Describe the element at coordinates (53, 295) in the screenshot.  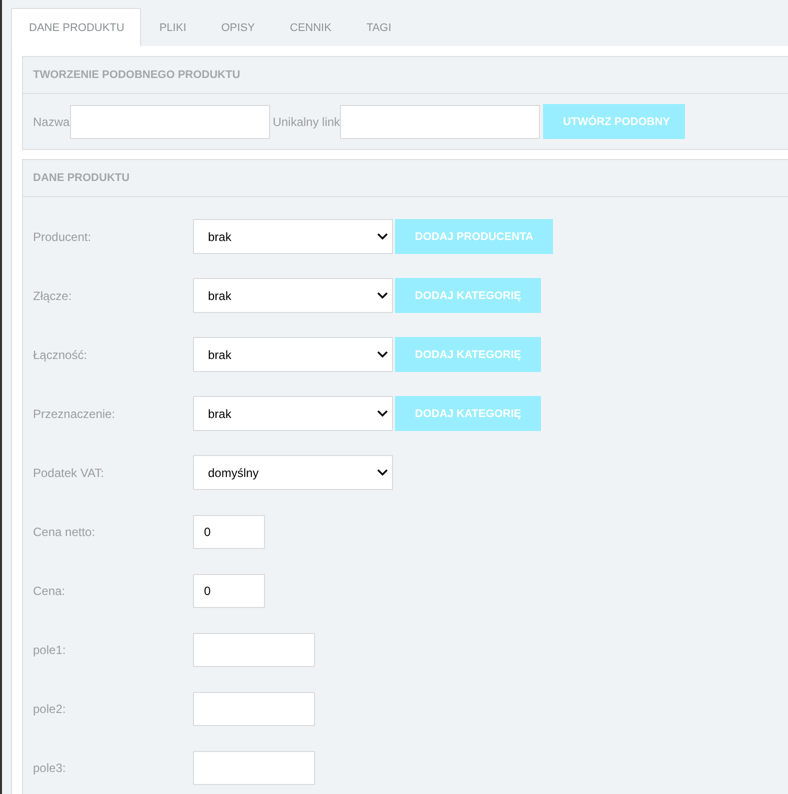
I see `field-label: Złącze:` at that location.